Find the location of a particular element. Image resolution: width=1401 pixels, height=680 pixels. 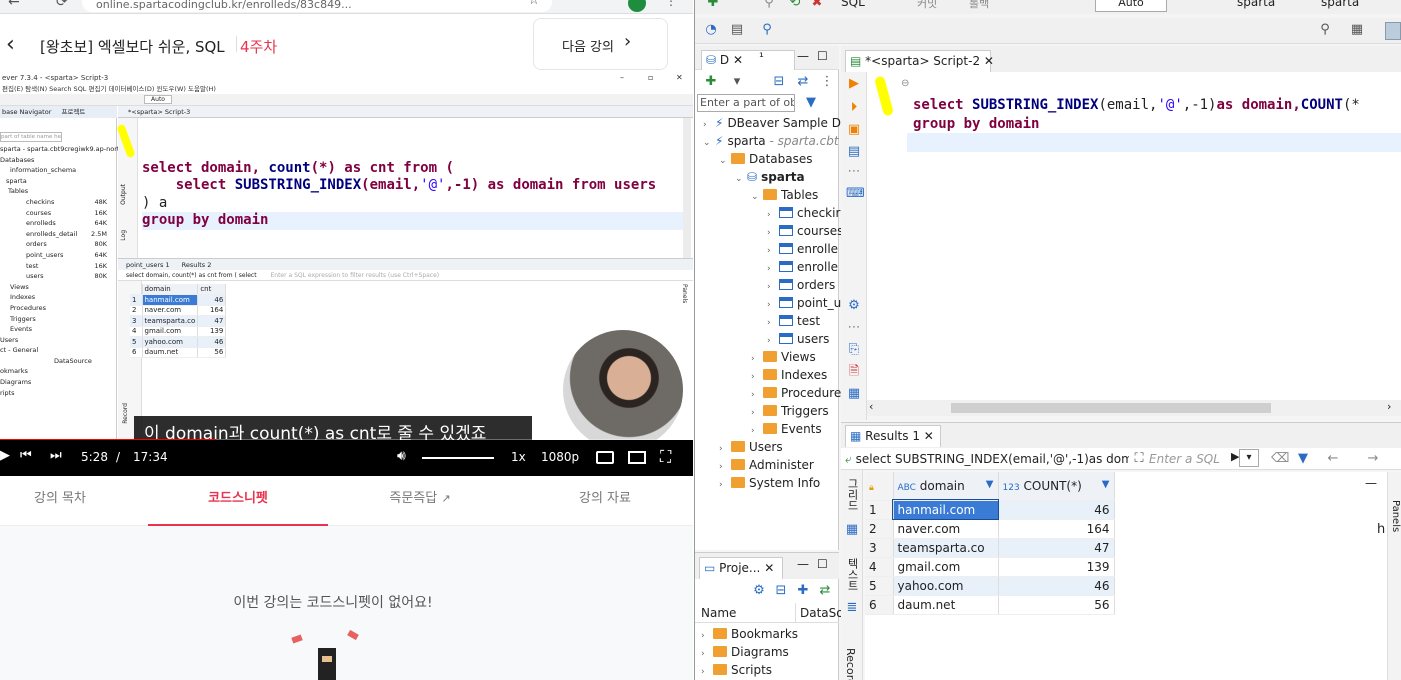

tab-lecture-contents: 강의 목차 is located at coordinates (60, 501).